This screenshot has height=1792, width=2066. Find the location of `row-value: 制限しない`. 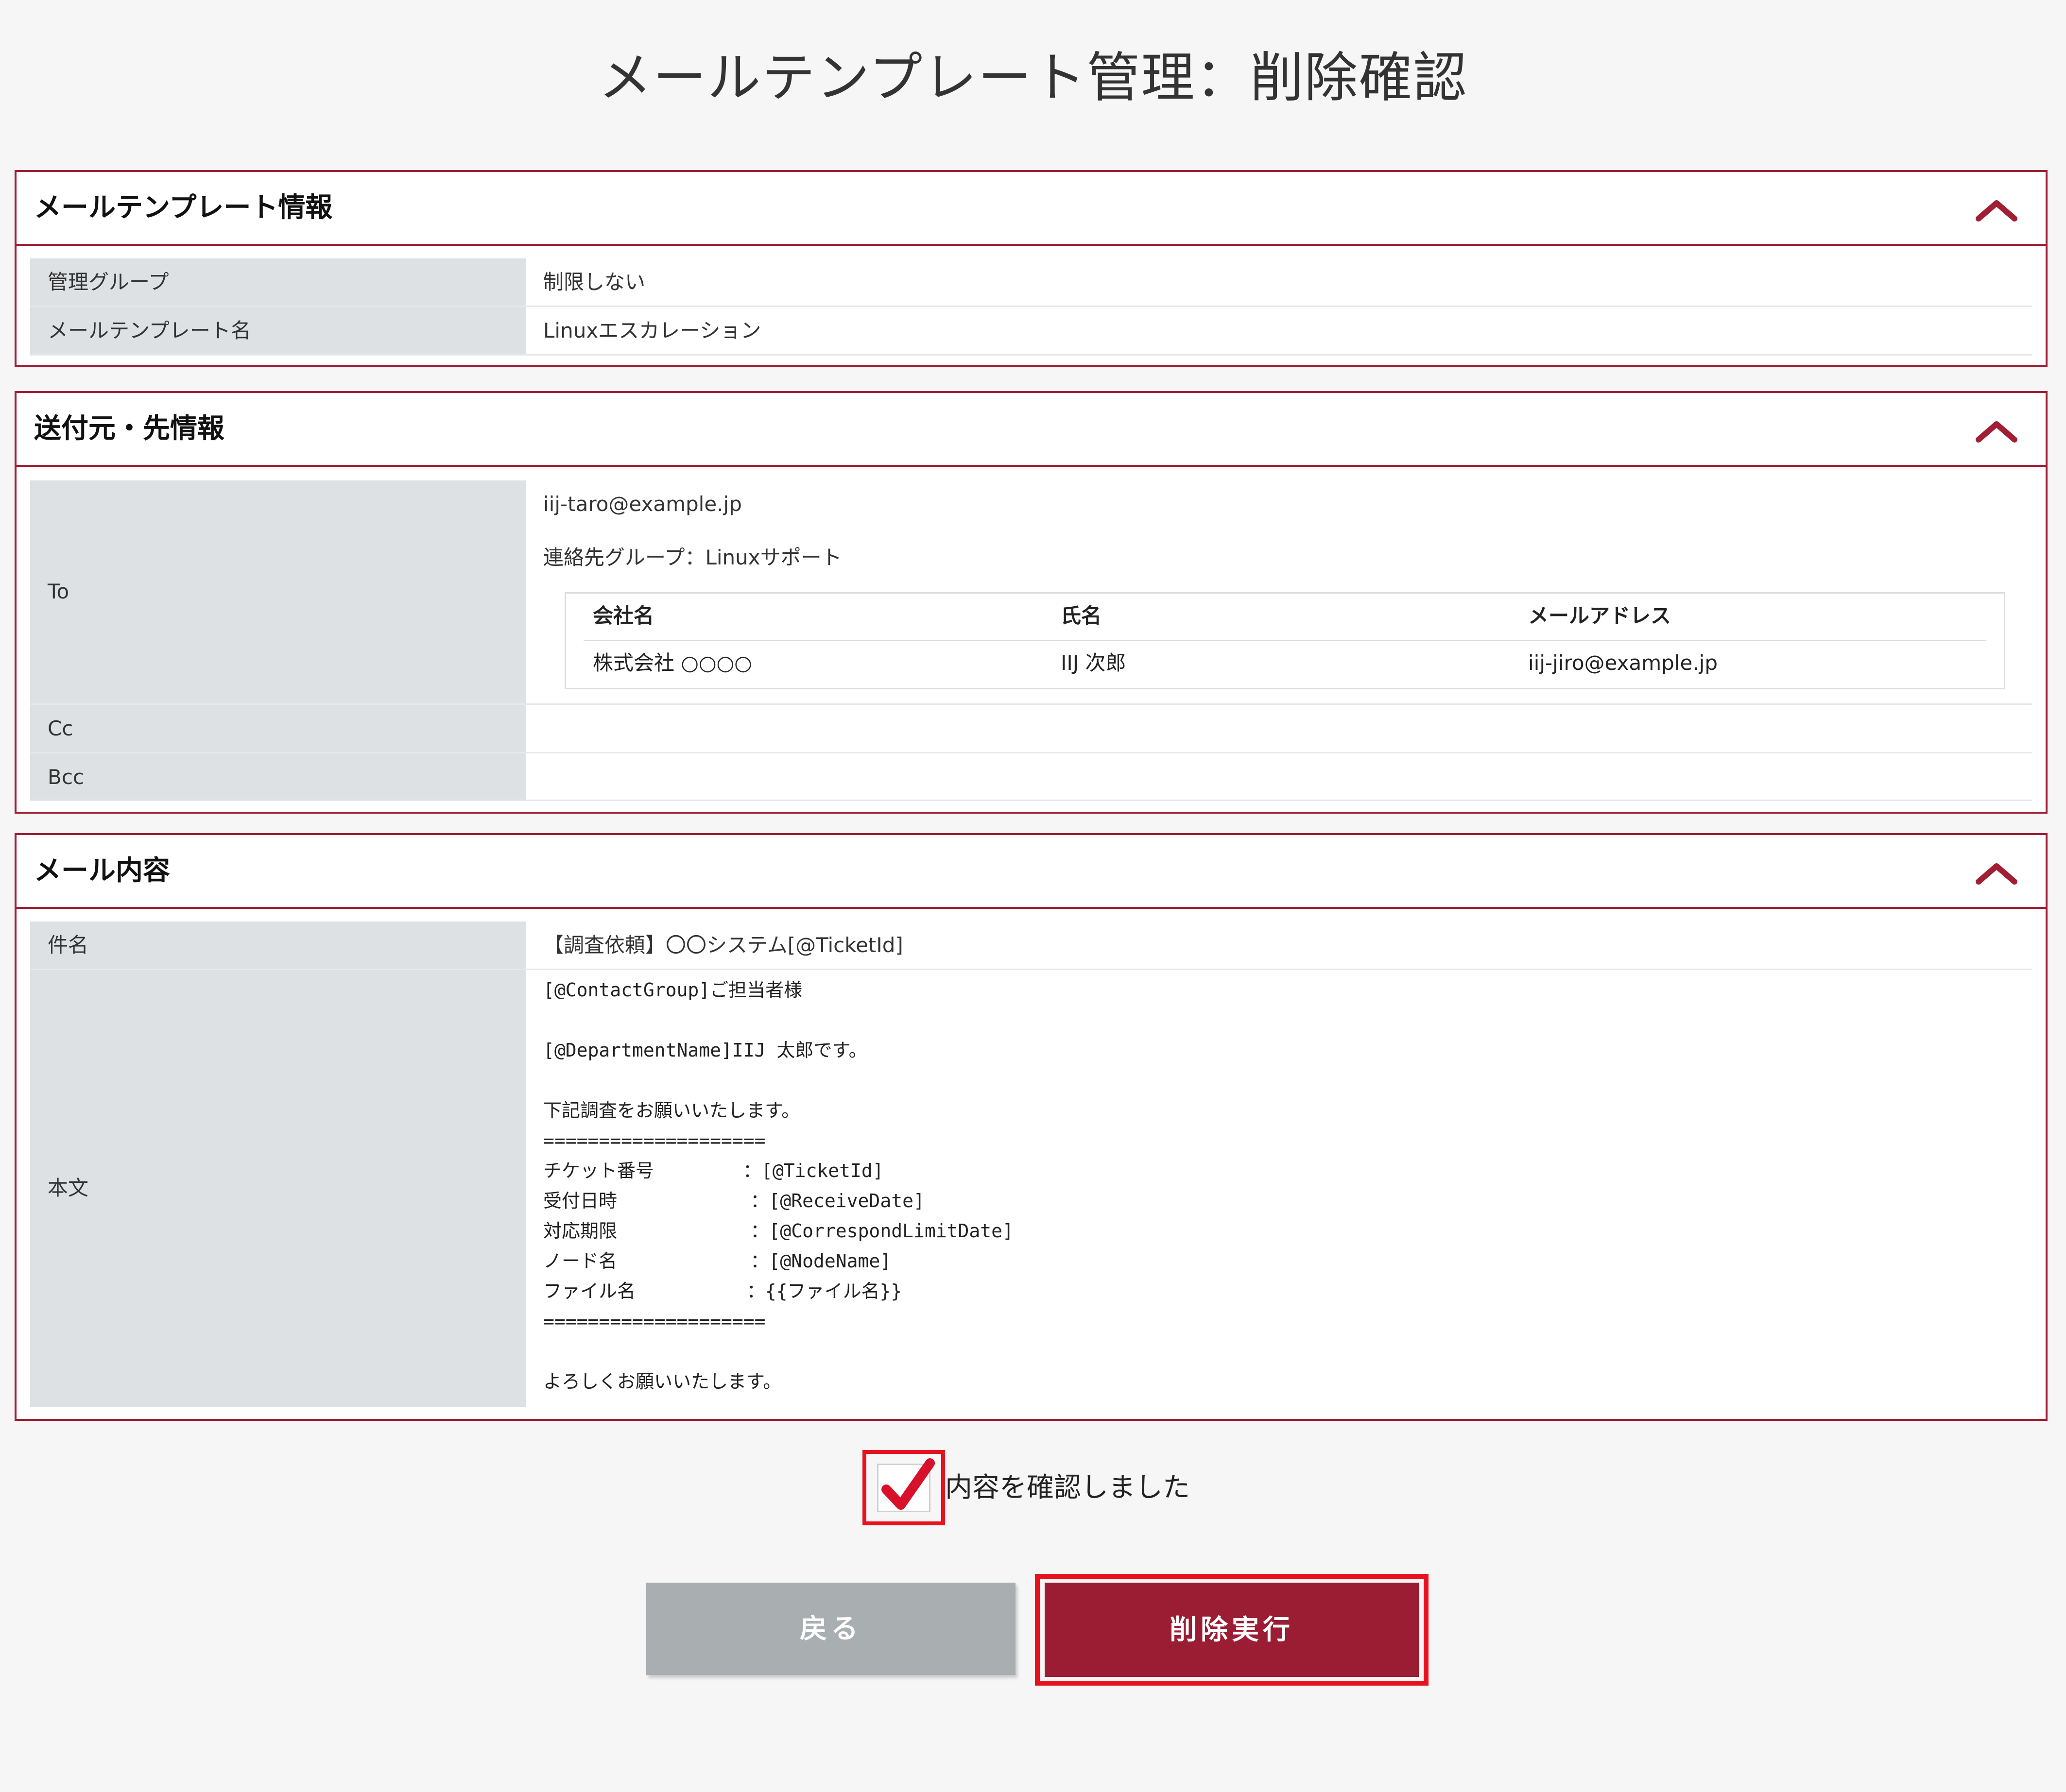

row-value: 制限しない is located at coordinates (1279, 282).